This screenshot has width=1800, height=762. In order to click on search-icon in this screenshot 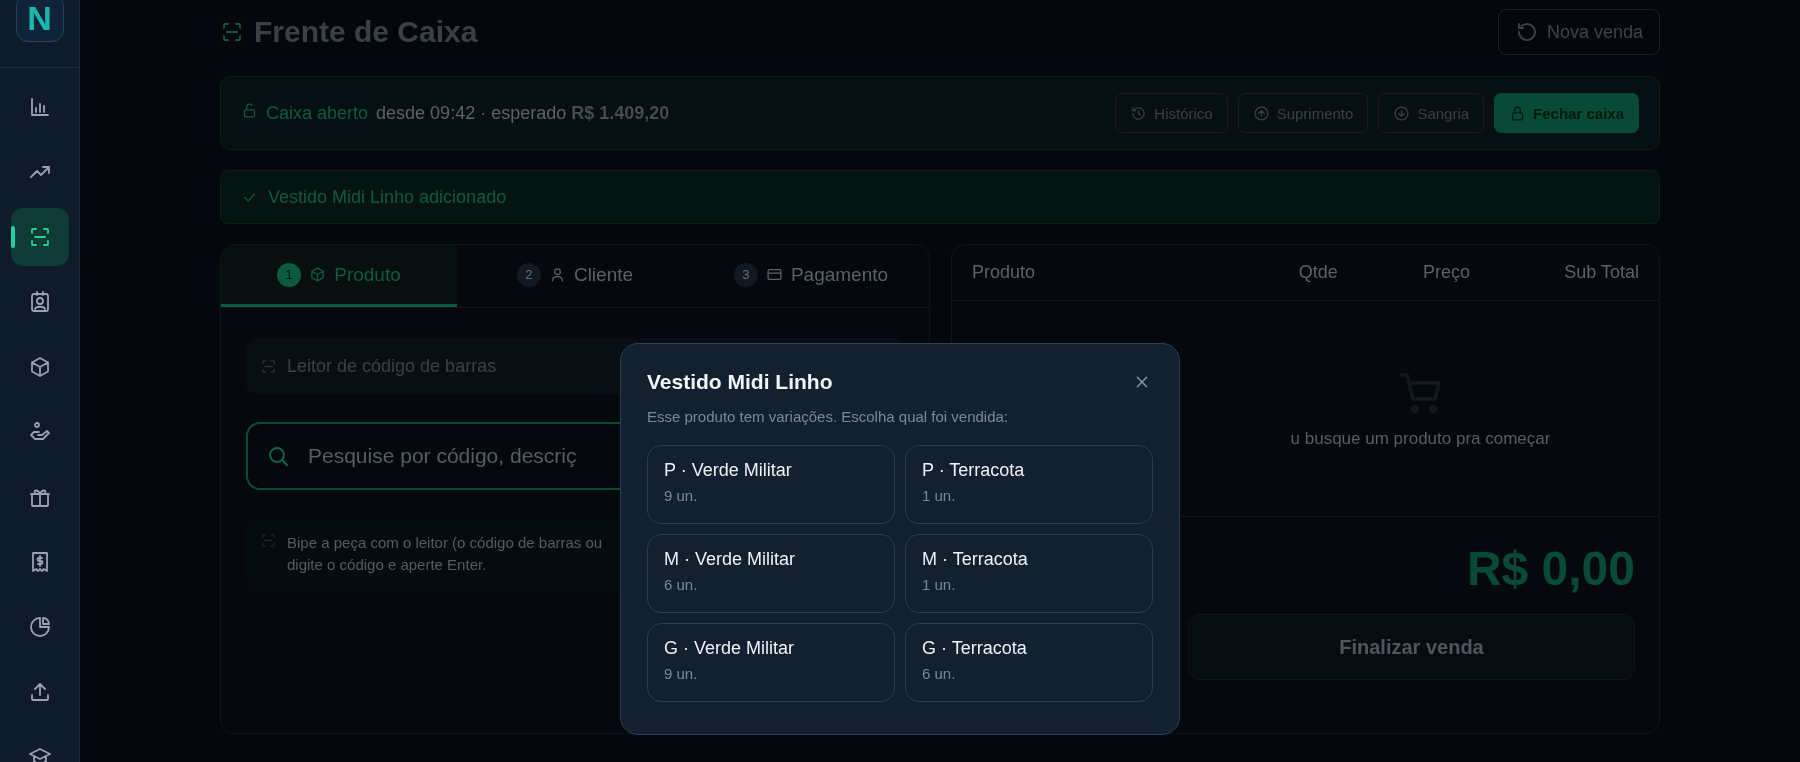, I will do `click(278, 456)`.